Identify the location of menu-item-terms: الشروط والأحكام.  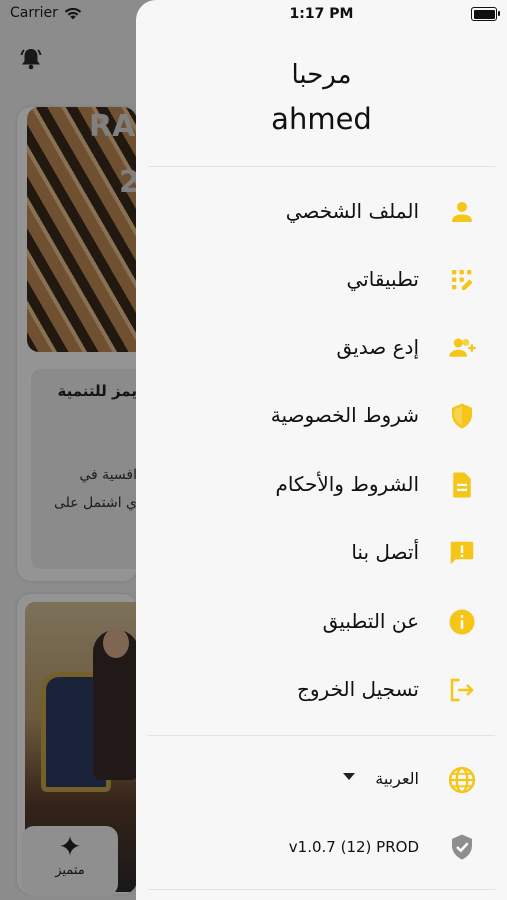
(321, 485).